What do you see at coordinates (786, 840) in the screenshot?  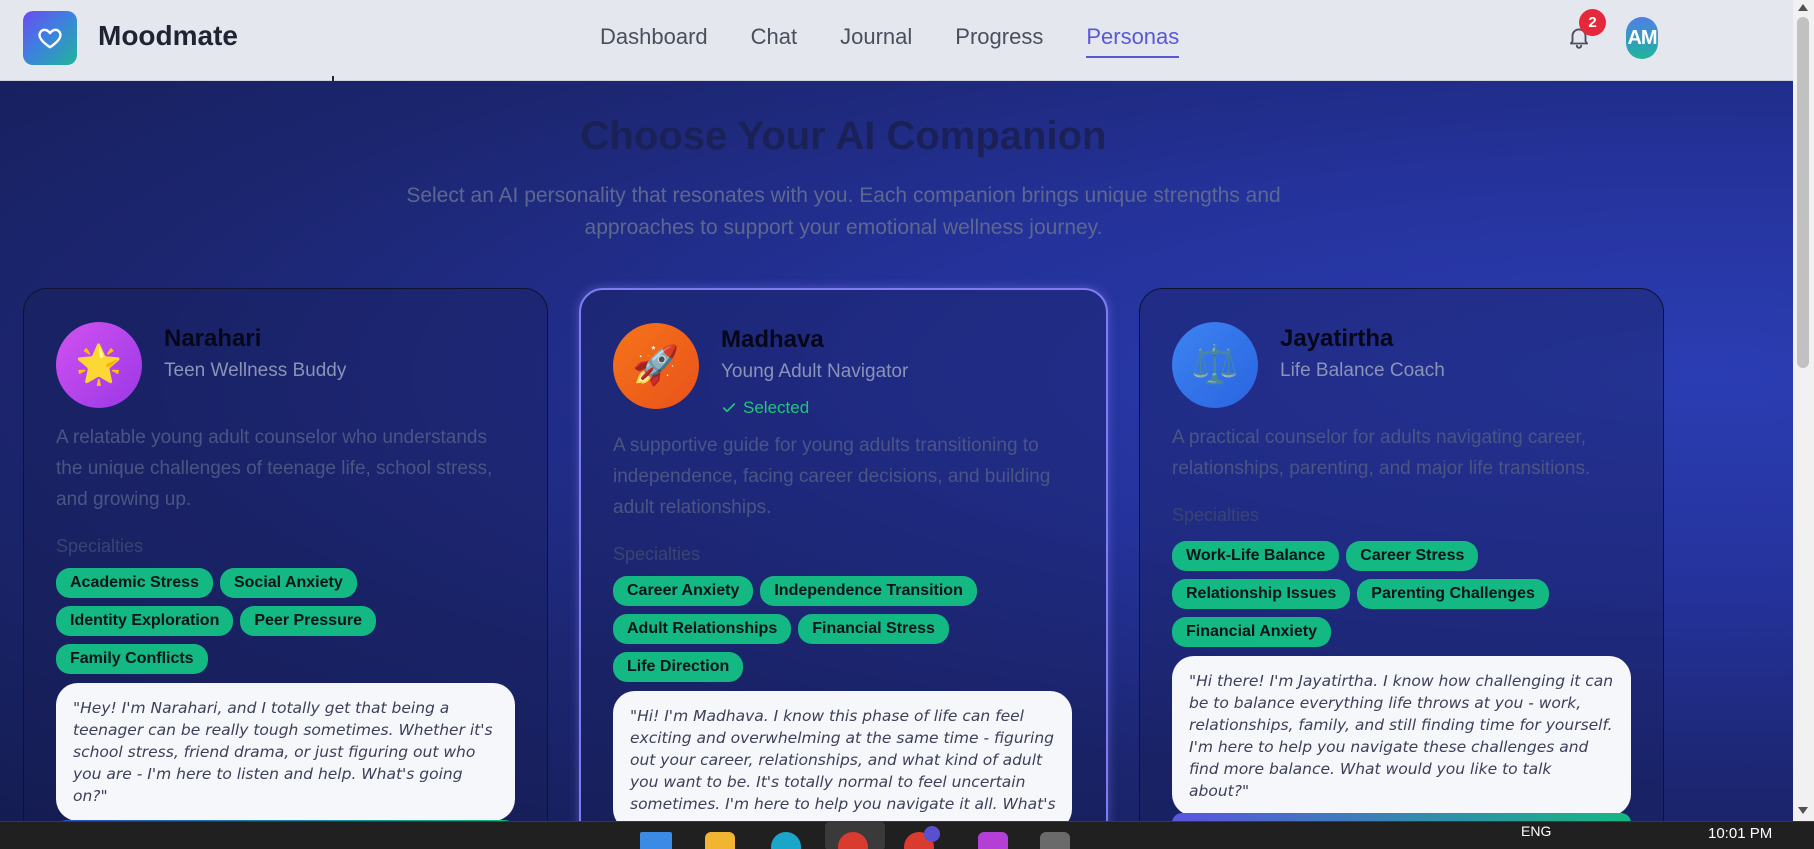 I see `edge-browser-icon` at bounding box center [786, 840].